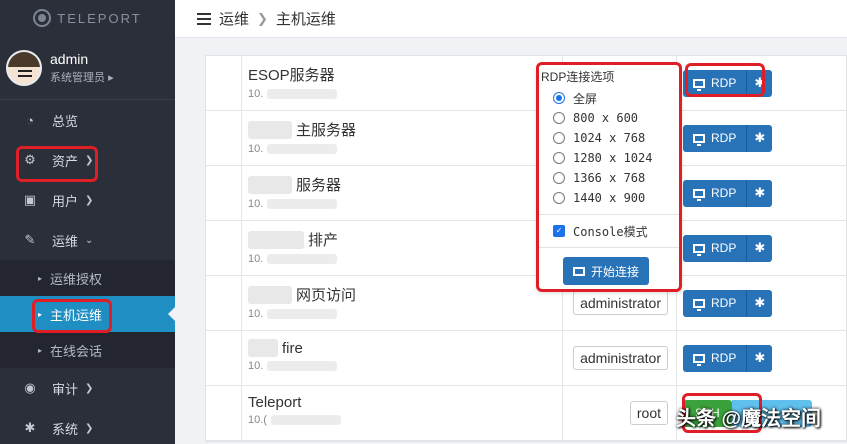 The height and width of the screenshot is (444, 847). Describe the element at coordinates (648, 413) in the screenshot. I see `account-name: root` at that location.